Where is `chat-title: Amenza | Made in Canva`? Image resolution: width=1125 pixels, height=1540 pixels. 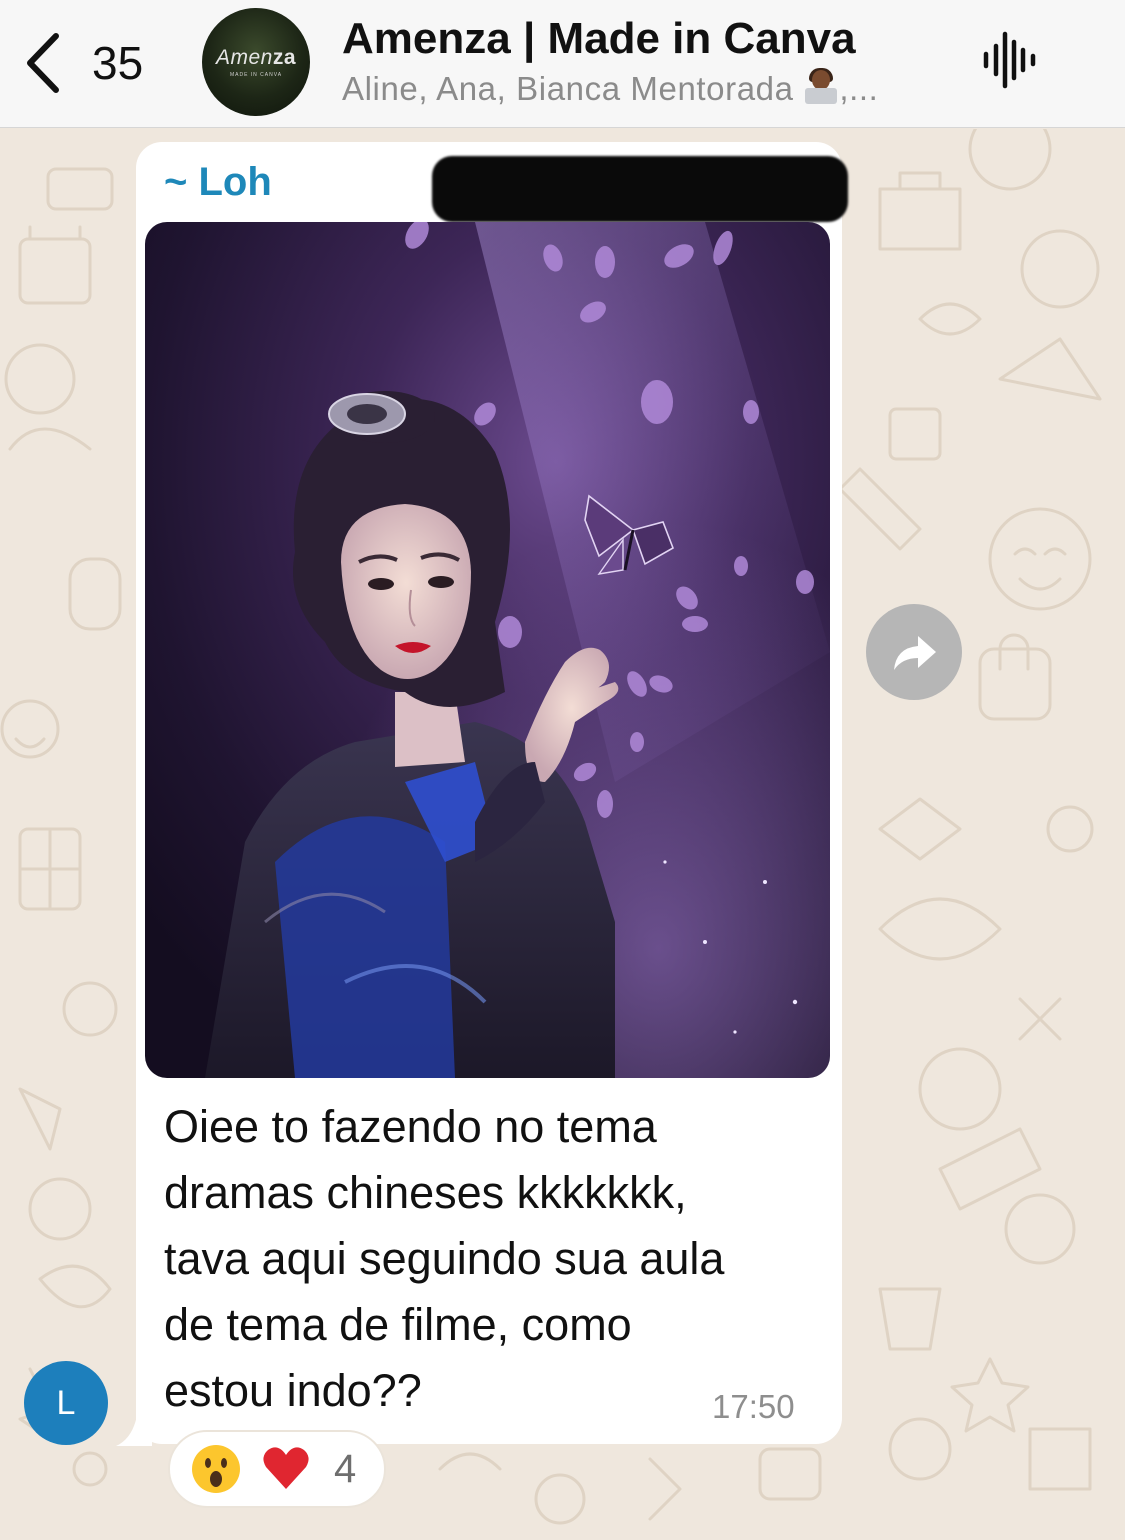 chat-title: Amenza | Made in Canva is located at coordinates (599, 39).